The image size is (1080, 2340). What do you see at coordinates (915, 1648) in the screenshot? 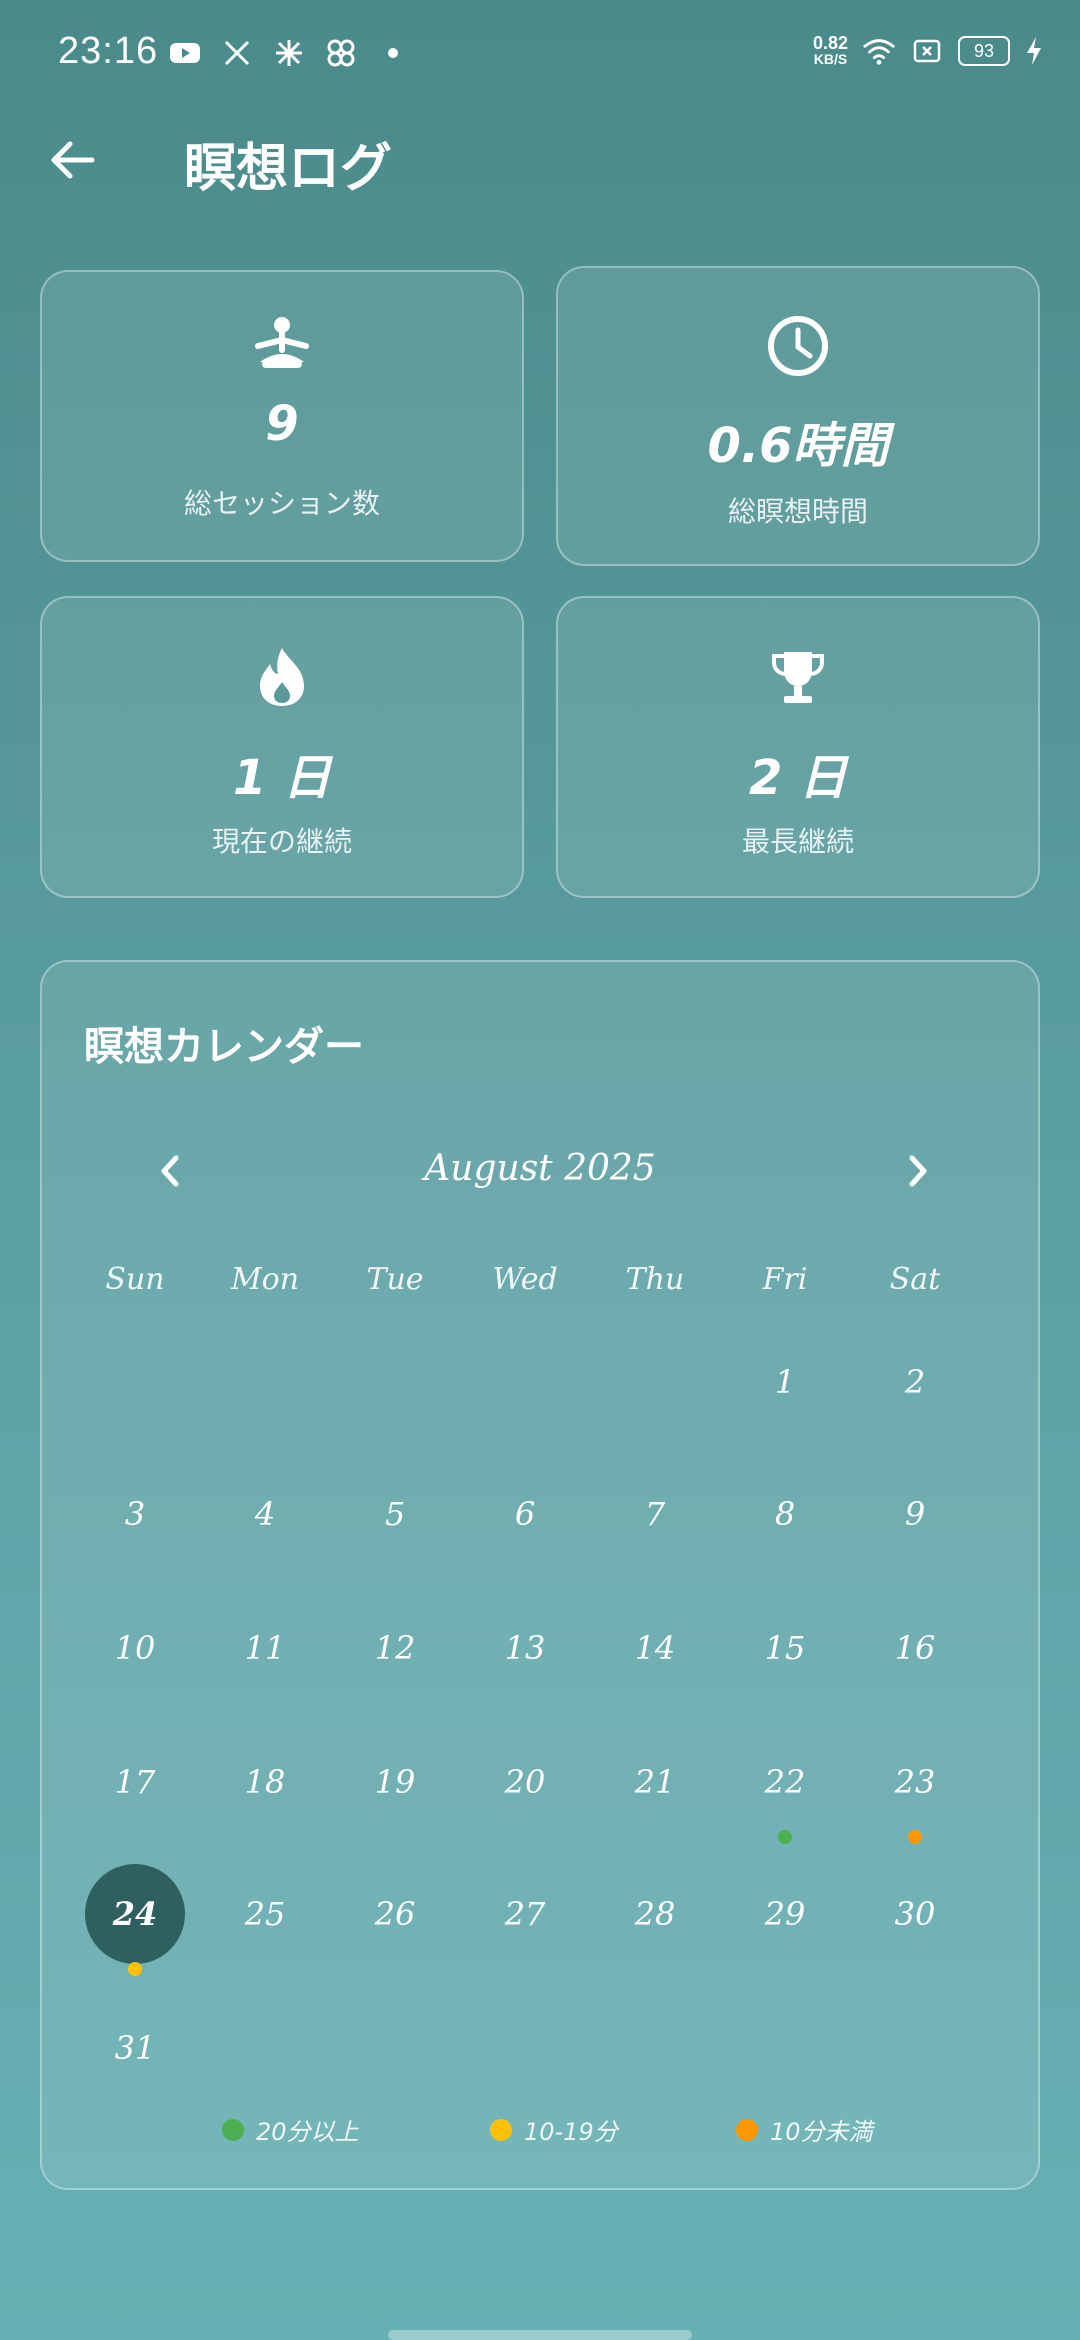
I see `calendar-day: 16` at bounding box center [915, 1648].